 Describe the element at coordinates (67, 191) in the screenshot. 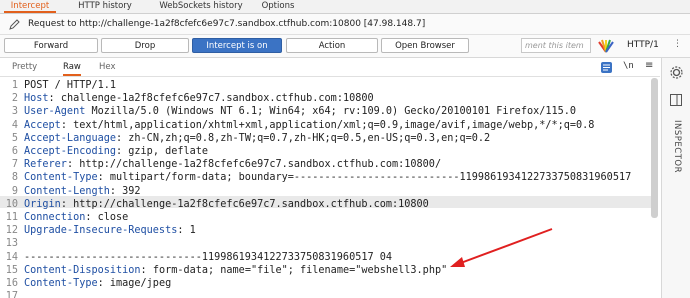

I see `header-name: Content-Length` at that location.